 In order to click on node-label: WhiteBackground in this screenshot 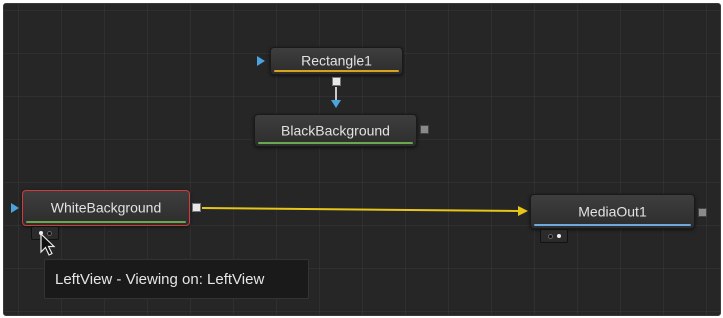, I will do `click(106, 207)`.